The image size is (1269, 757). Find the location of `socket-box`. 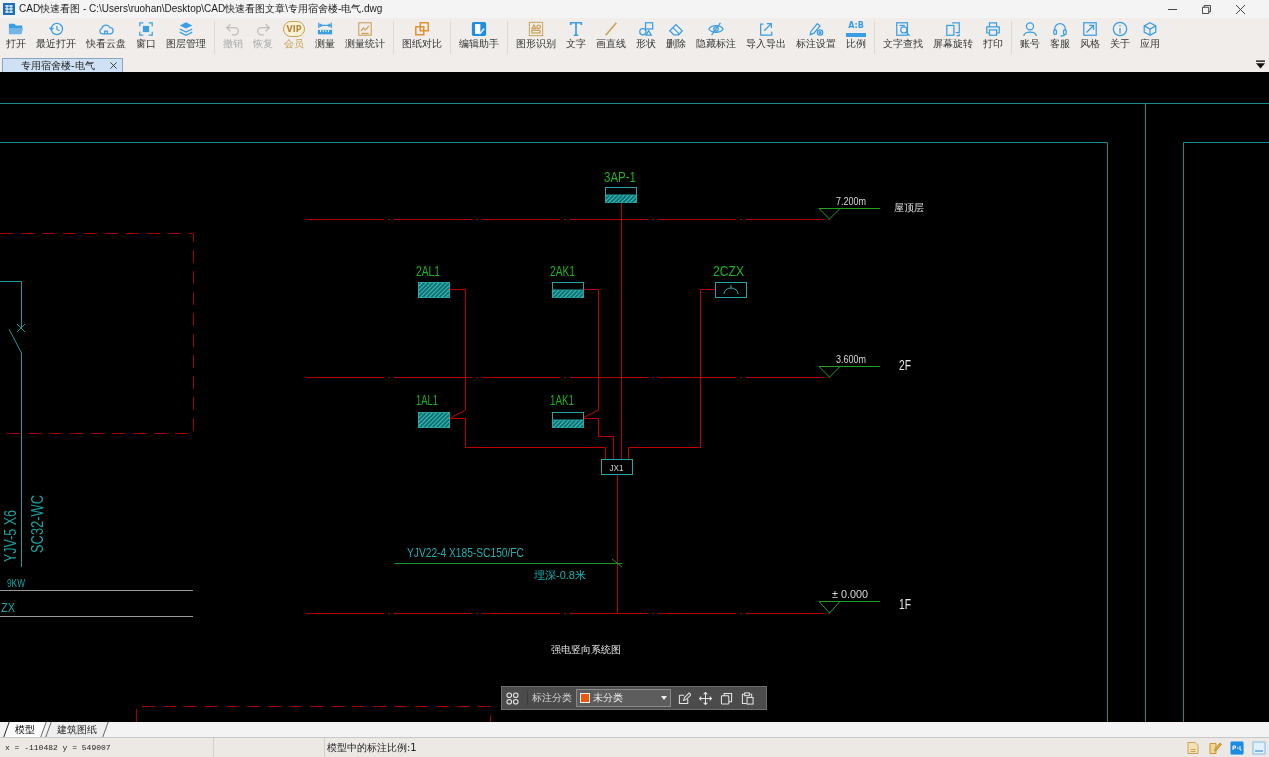

socket-box is located at coordinates (731, 290).